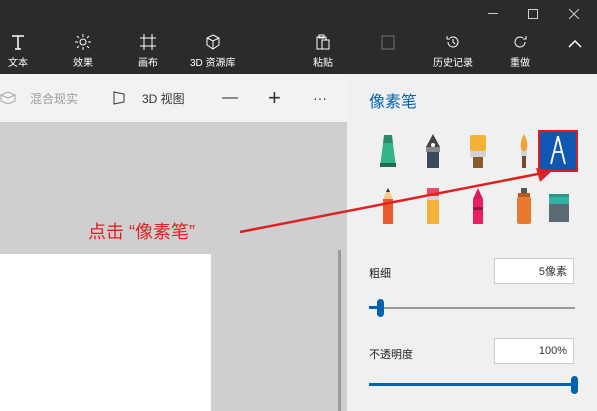 The width and height of the screenshot is (597, 411). I want to click on history-label: 历史记录, so click(453, 63).